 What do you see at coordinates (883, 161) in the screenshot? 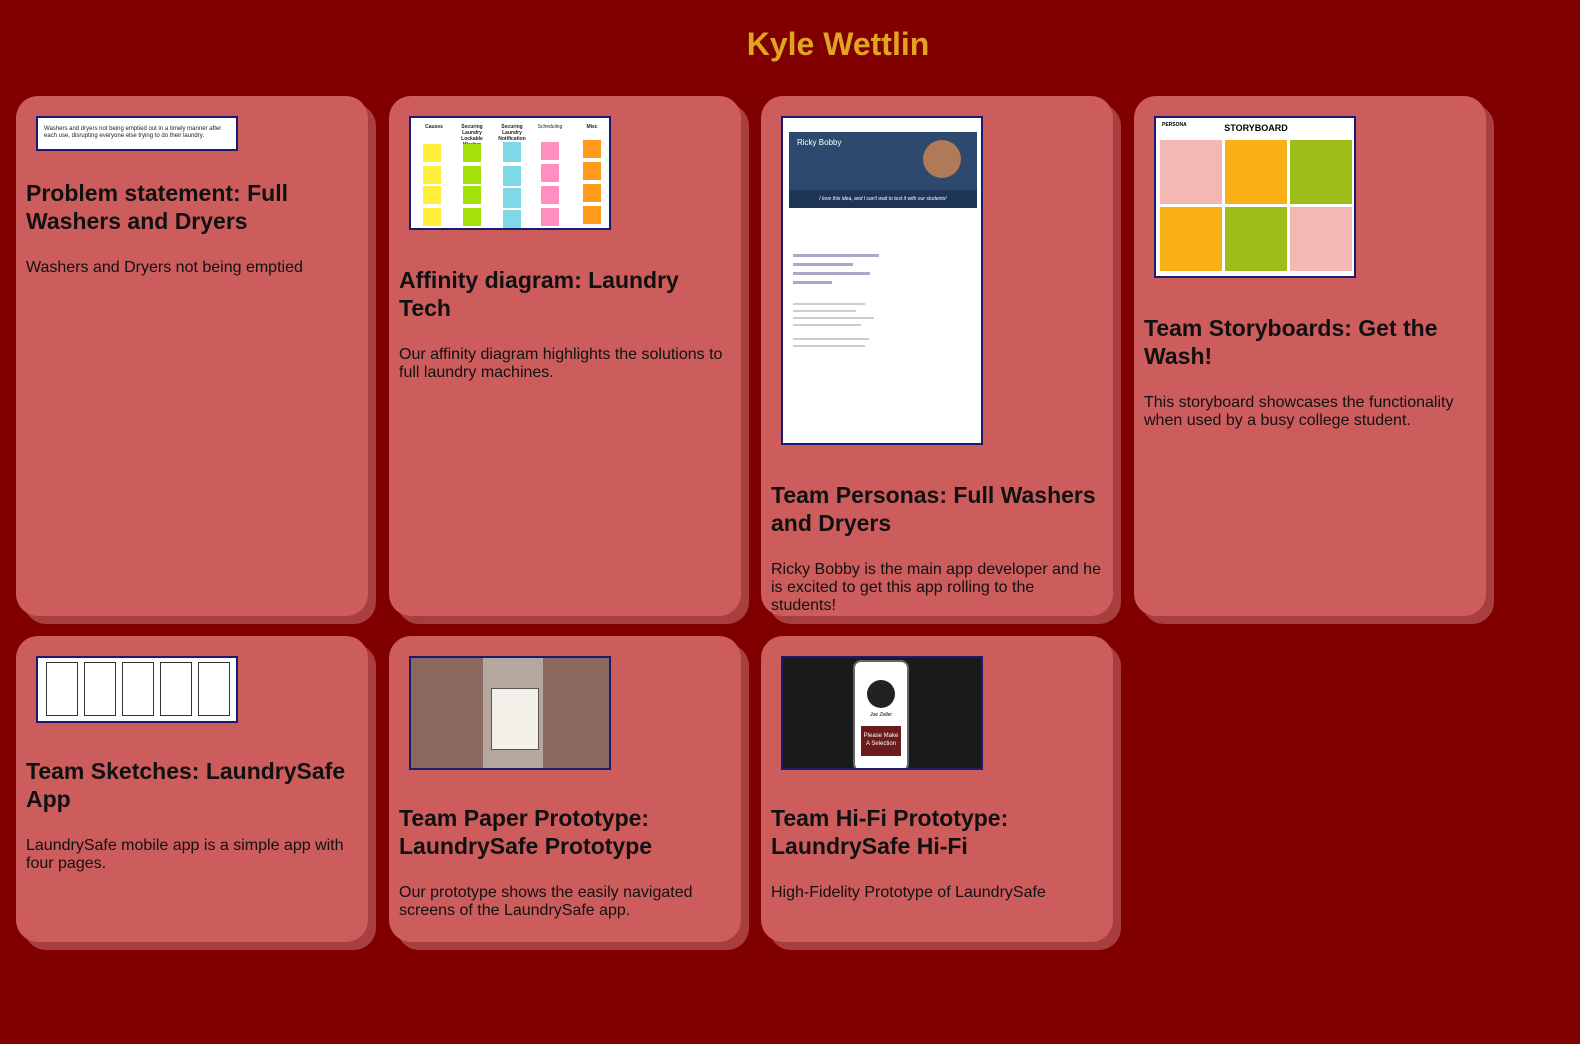
I see `persona-header: Ricky Bobby` at bounding box center [883, 161].